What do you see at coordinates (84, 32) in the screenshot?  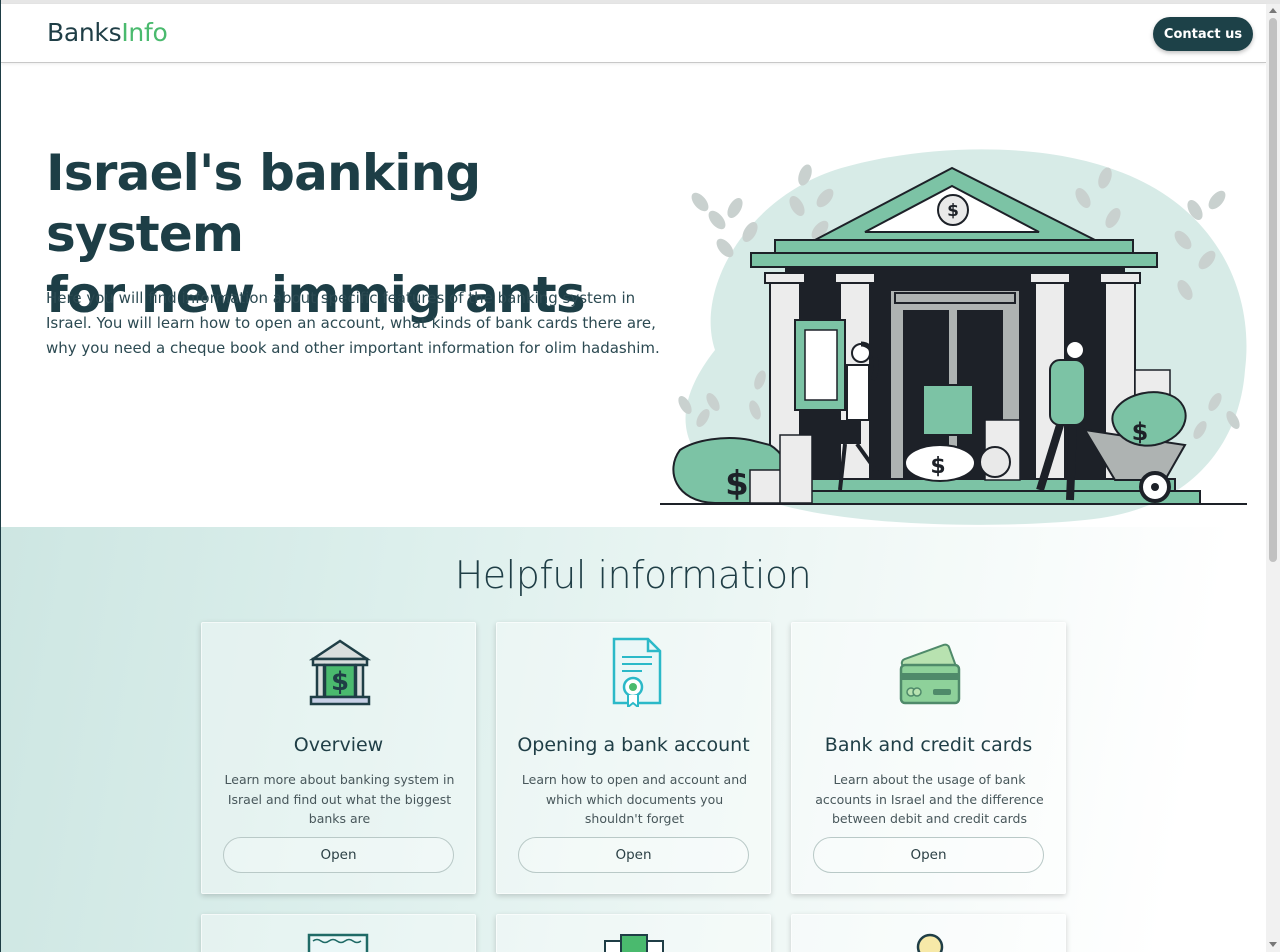 I see `logo-text-banks: Banks` at bounding box center [84, 32].